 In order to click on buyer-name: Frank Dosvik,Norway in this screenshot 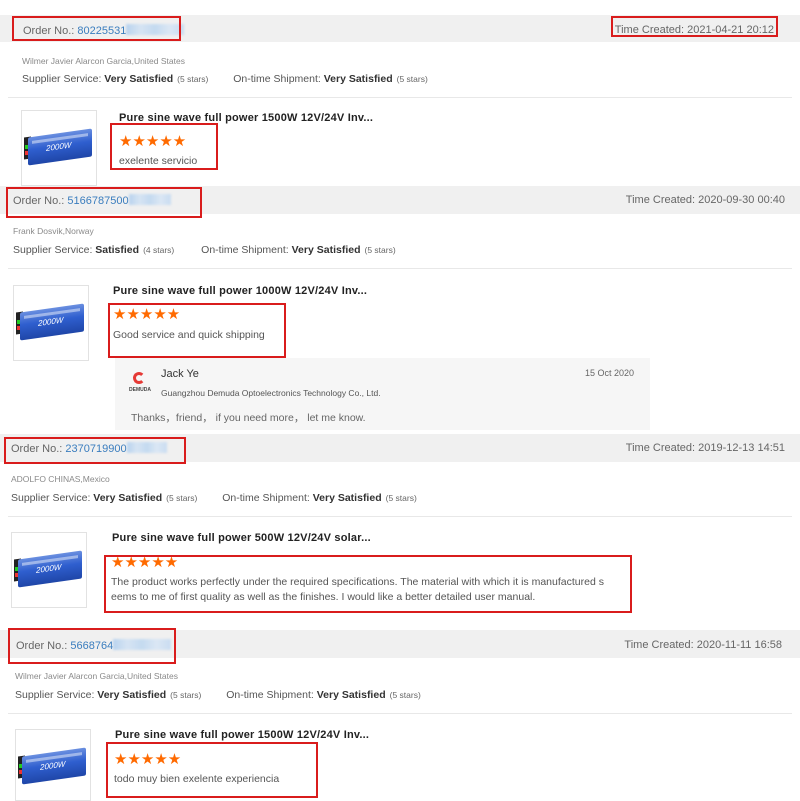, I will do `click(53, 231)`.